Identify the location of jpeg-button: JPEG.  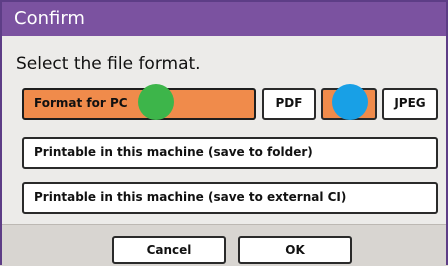
(410, 104).